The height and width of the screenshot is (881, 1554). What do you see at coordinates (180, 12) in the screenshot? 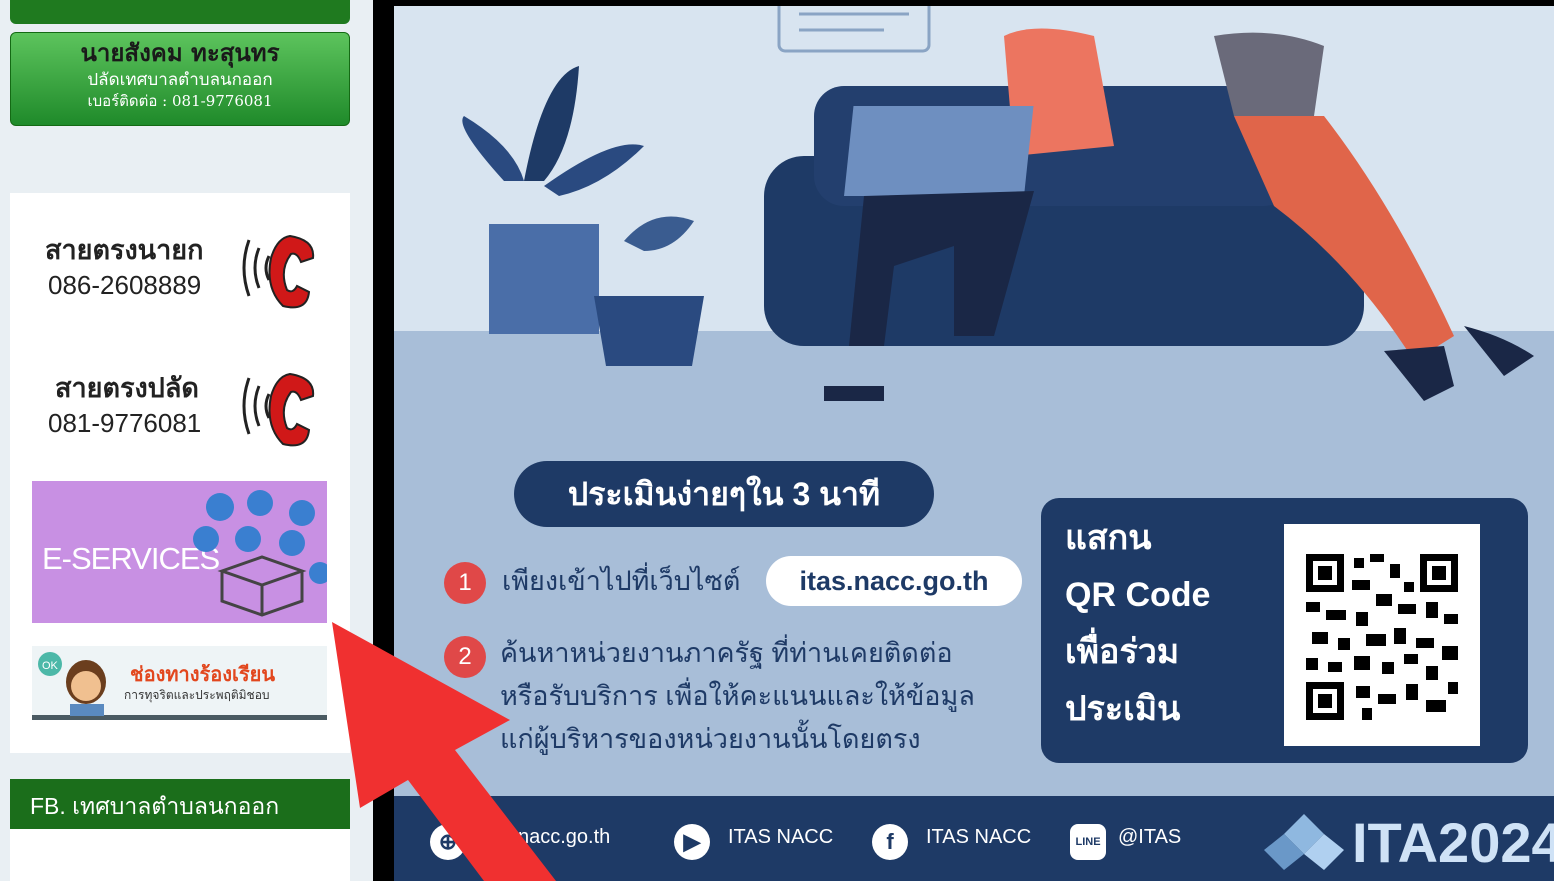
I see `sidebar-top-banner` at bounding box center [180, 12].